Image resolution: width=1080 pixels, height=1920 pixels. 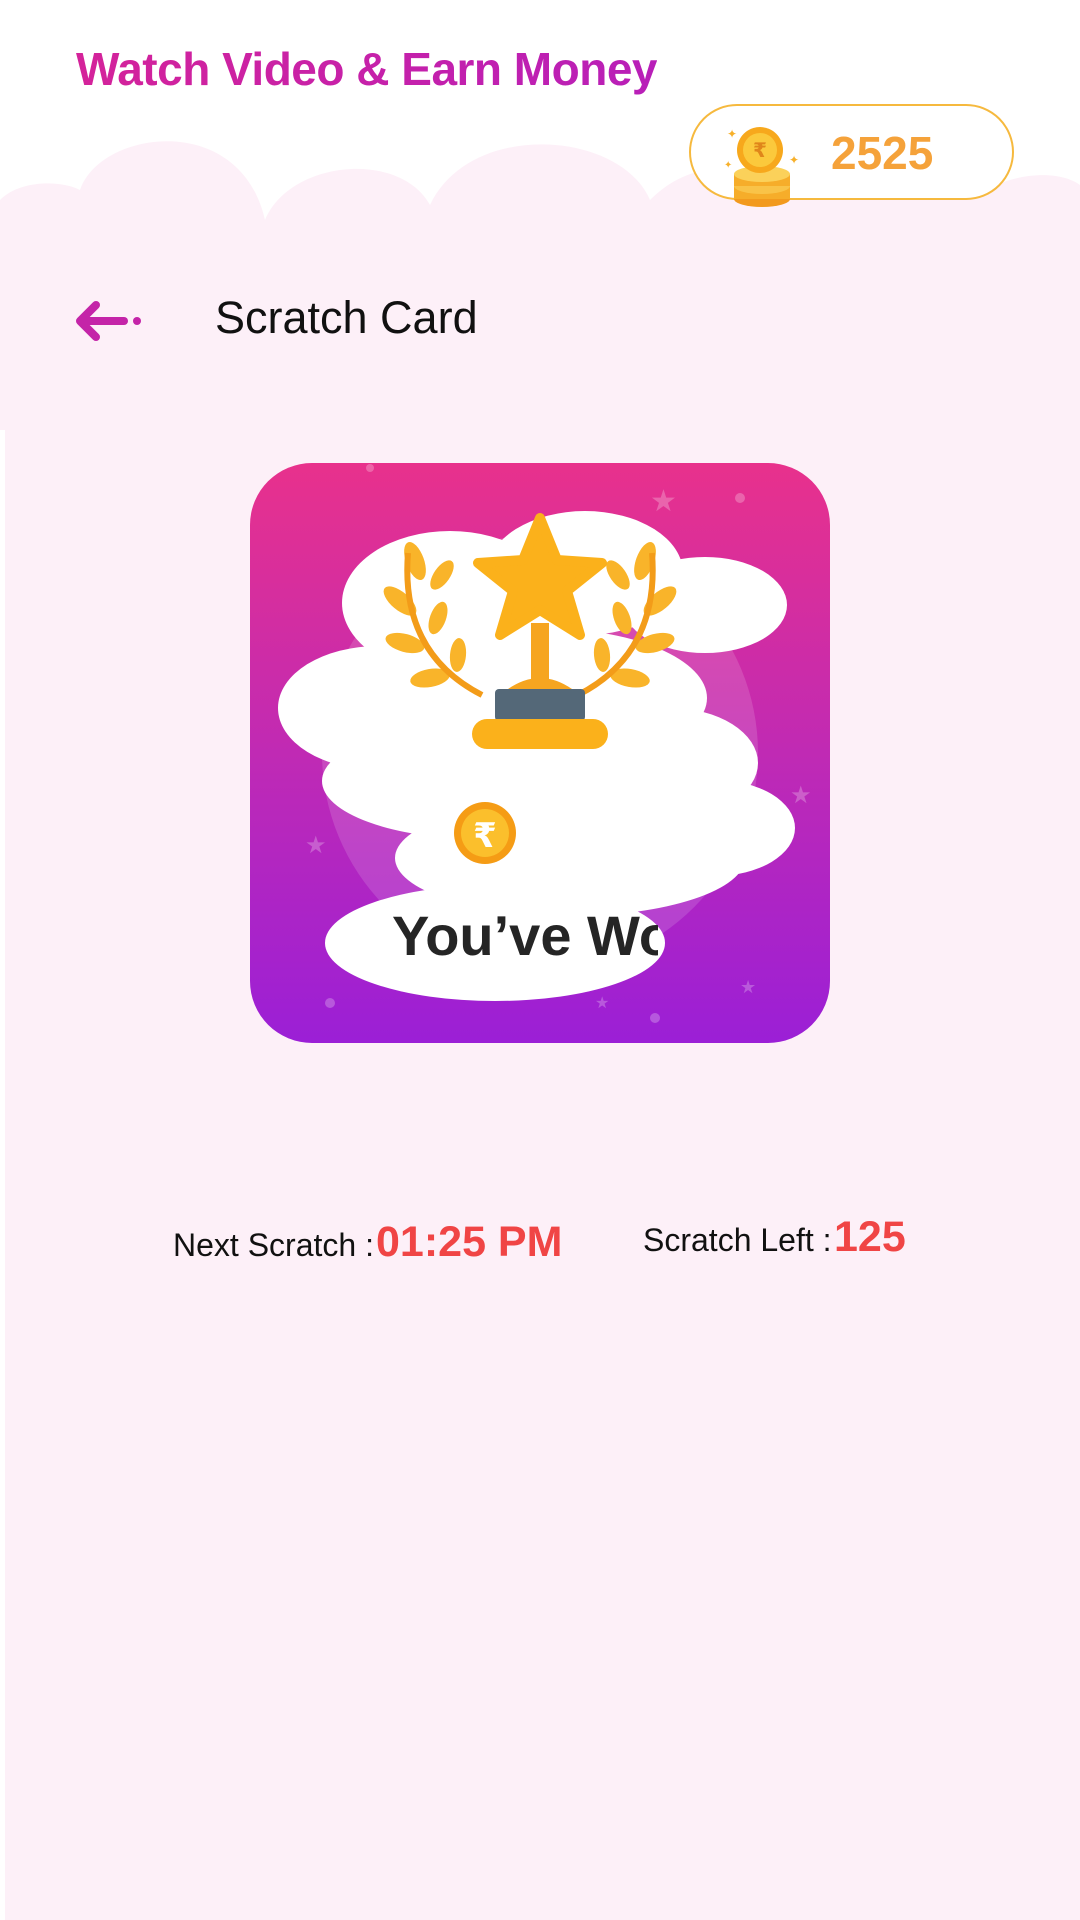 I want to click on revealed-text-area: You’ve Wo, so click(x=454, y=753).